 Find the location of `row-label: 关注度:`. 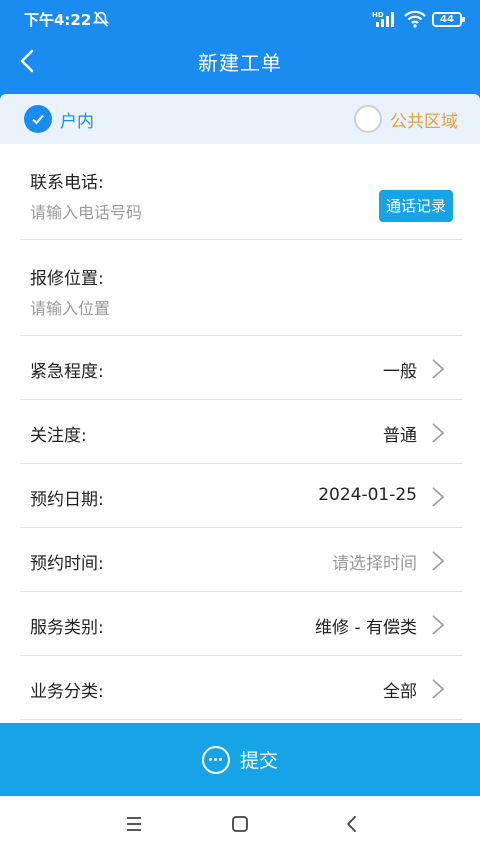

row-label: 关注度: is located at coordinates (58, 436).